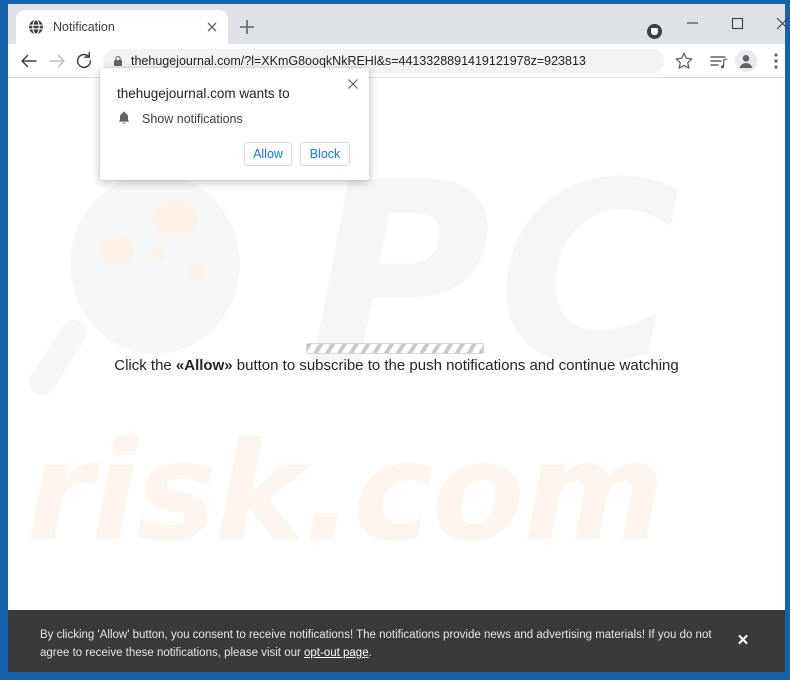 This screenshot has height=680, width=790. Describe the element at coordinates (746, 61) in the screenshot. I see `avatar` at that location.